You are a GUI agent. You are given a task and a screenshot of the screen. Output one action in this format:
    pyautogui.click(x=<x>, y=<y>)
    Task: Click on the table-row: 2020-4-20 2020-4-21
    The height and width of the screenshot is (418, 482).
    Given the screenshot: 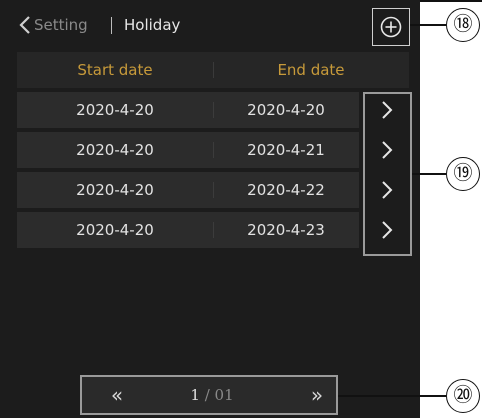 What is the action you would take?
    pyautogui.click(x=188, y=150)
    